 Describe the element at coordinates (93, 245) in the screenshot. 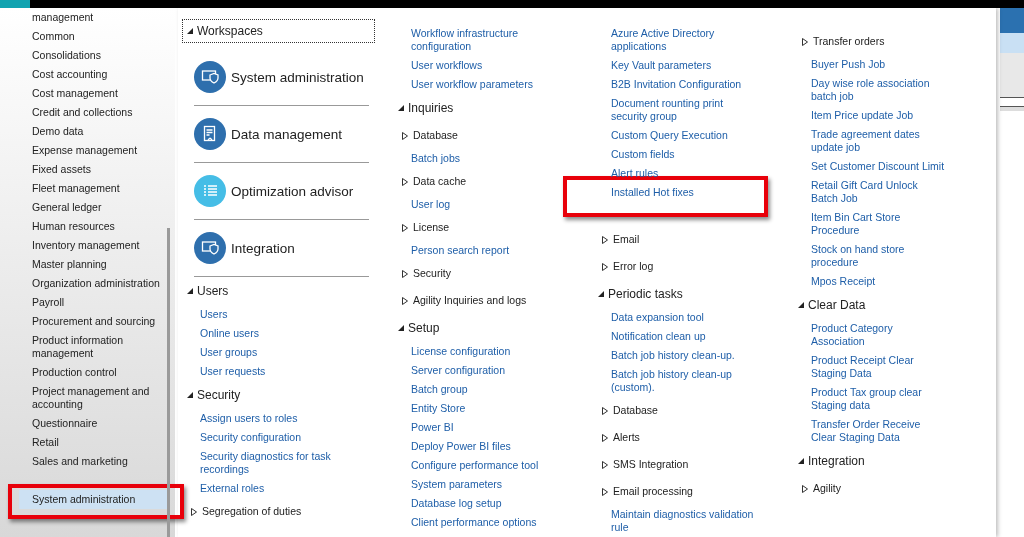

I see `sidebar-item: Inventory management` at that location.